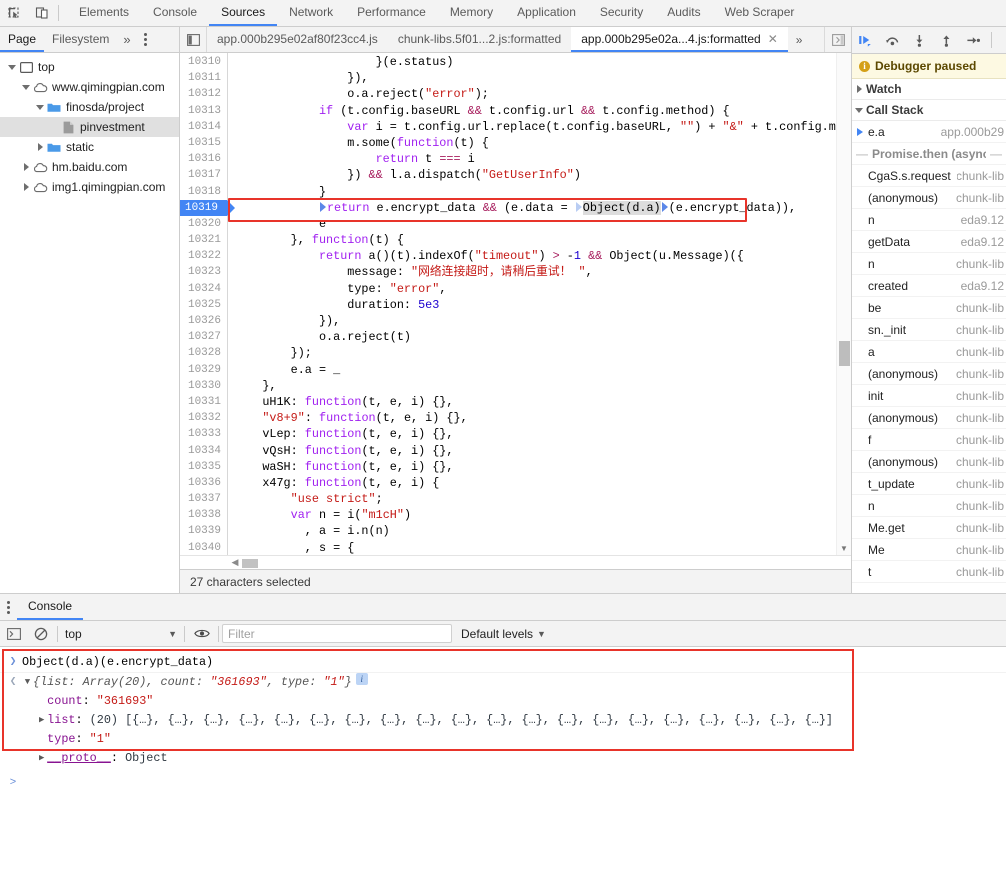 The height and width of the screenshot is (891, 1006). Describe the element at coordinates (203, 78) in the screenshot. I see `line-number: 10311` at that location.